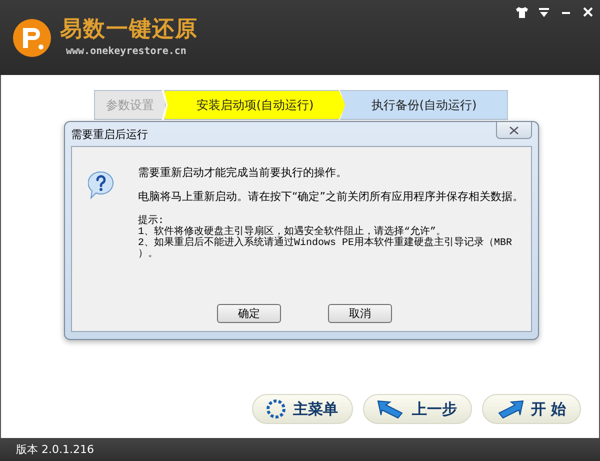 The image size is (600, 461). Describe the element at coordinates (292, 232) in the screenshot. I see `hint-text: 1、软件将修改硬盘主引导扇区，如遇安全软件阻止，请选择“允许”。` at that location.